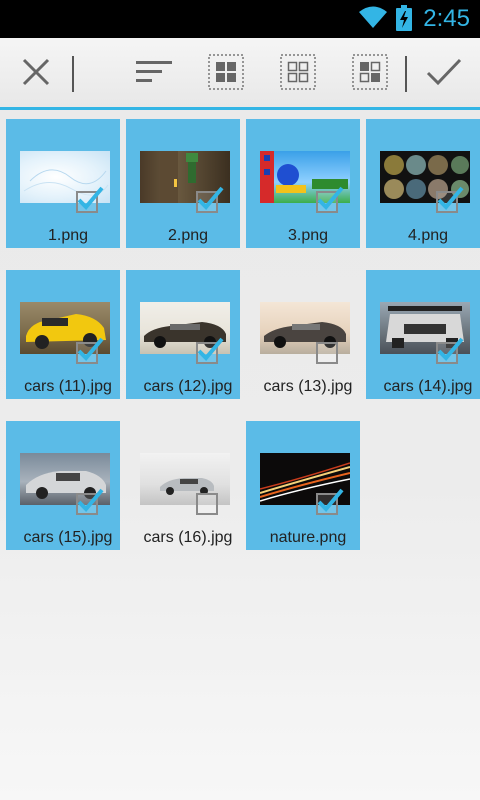 The height and width of the screenshot is (800, 480). What do you see at coordinates (188, 235) in the screenshot?
I see `file-name: 2.png` at bounding box center [188, 235].